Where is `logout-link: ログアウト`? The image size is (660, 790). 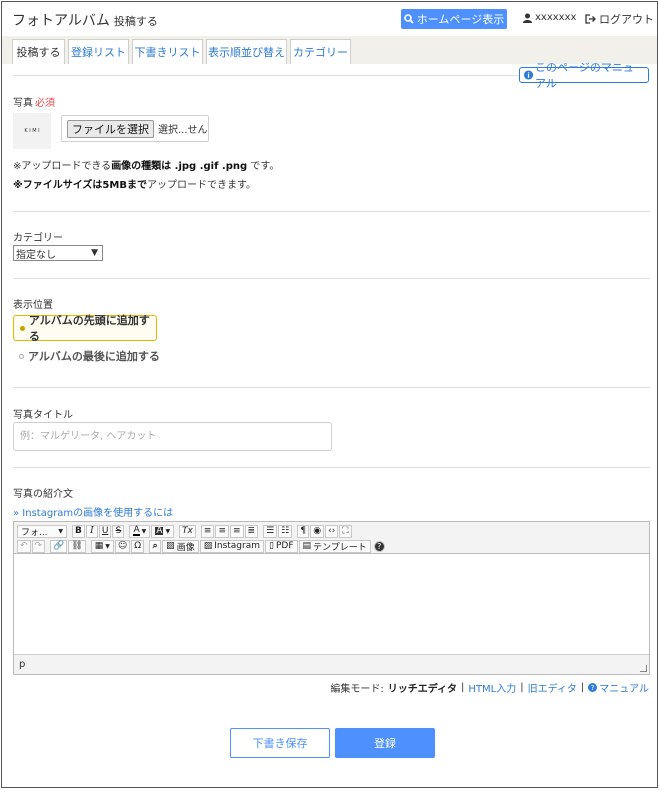
logout-link: ログアウト is located at coordinates (619, 19).